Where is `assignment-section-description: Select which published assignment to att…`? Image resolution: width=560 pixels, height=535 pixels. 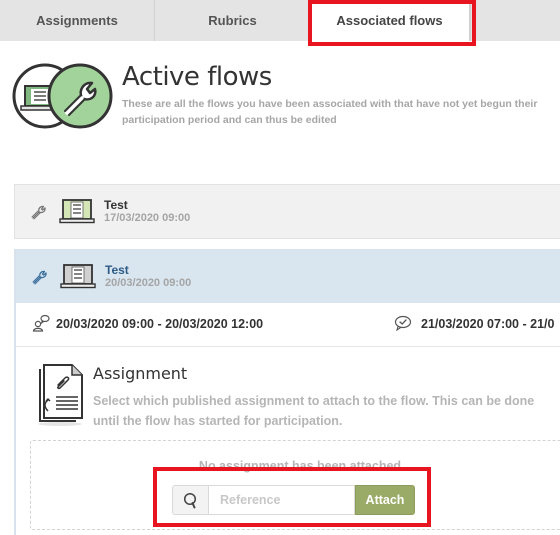 assignment-section-description: Select which published assignment to att… is located at coordinates (314, 411).